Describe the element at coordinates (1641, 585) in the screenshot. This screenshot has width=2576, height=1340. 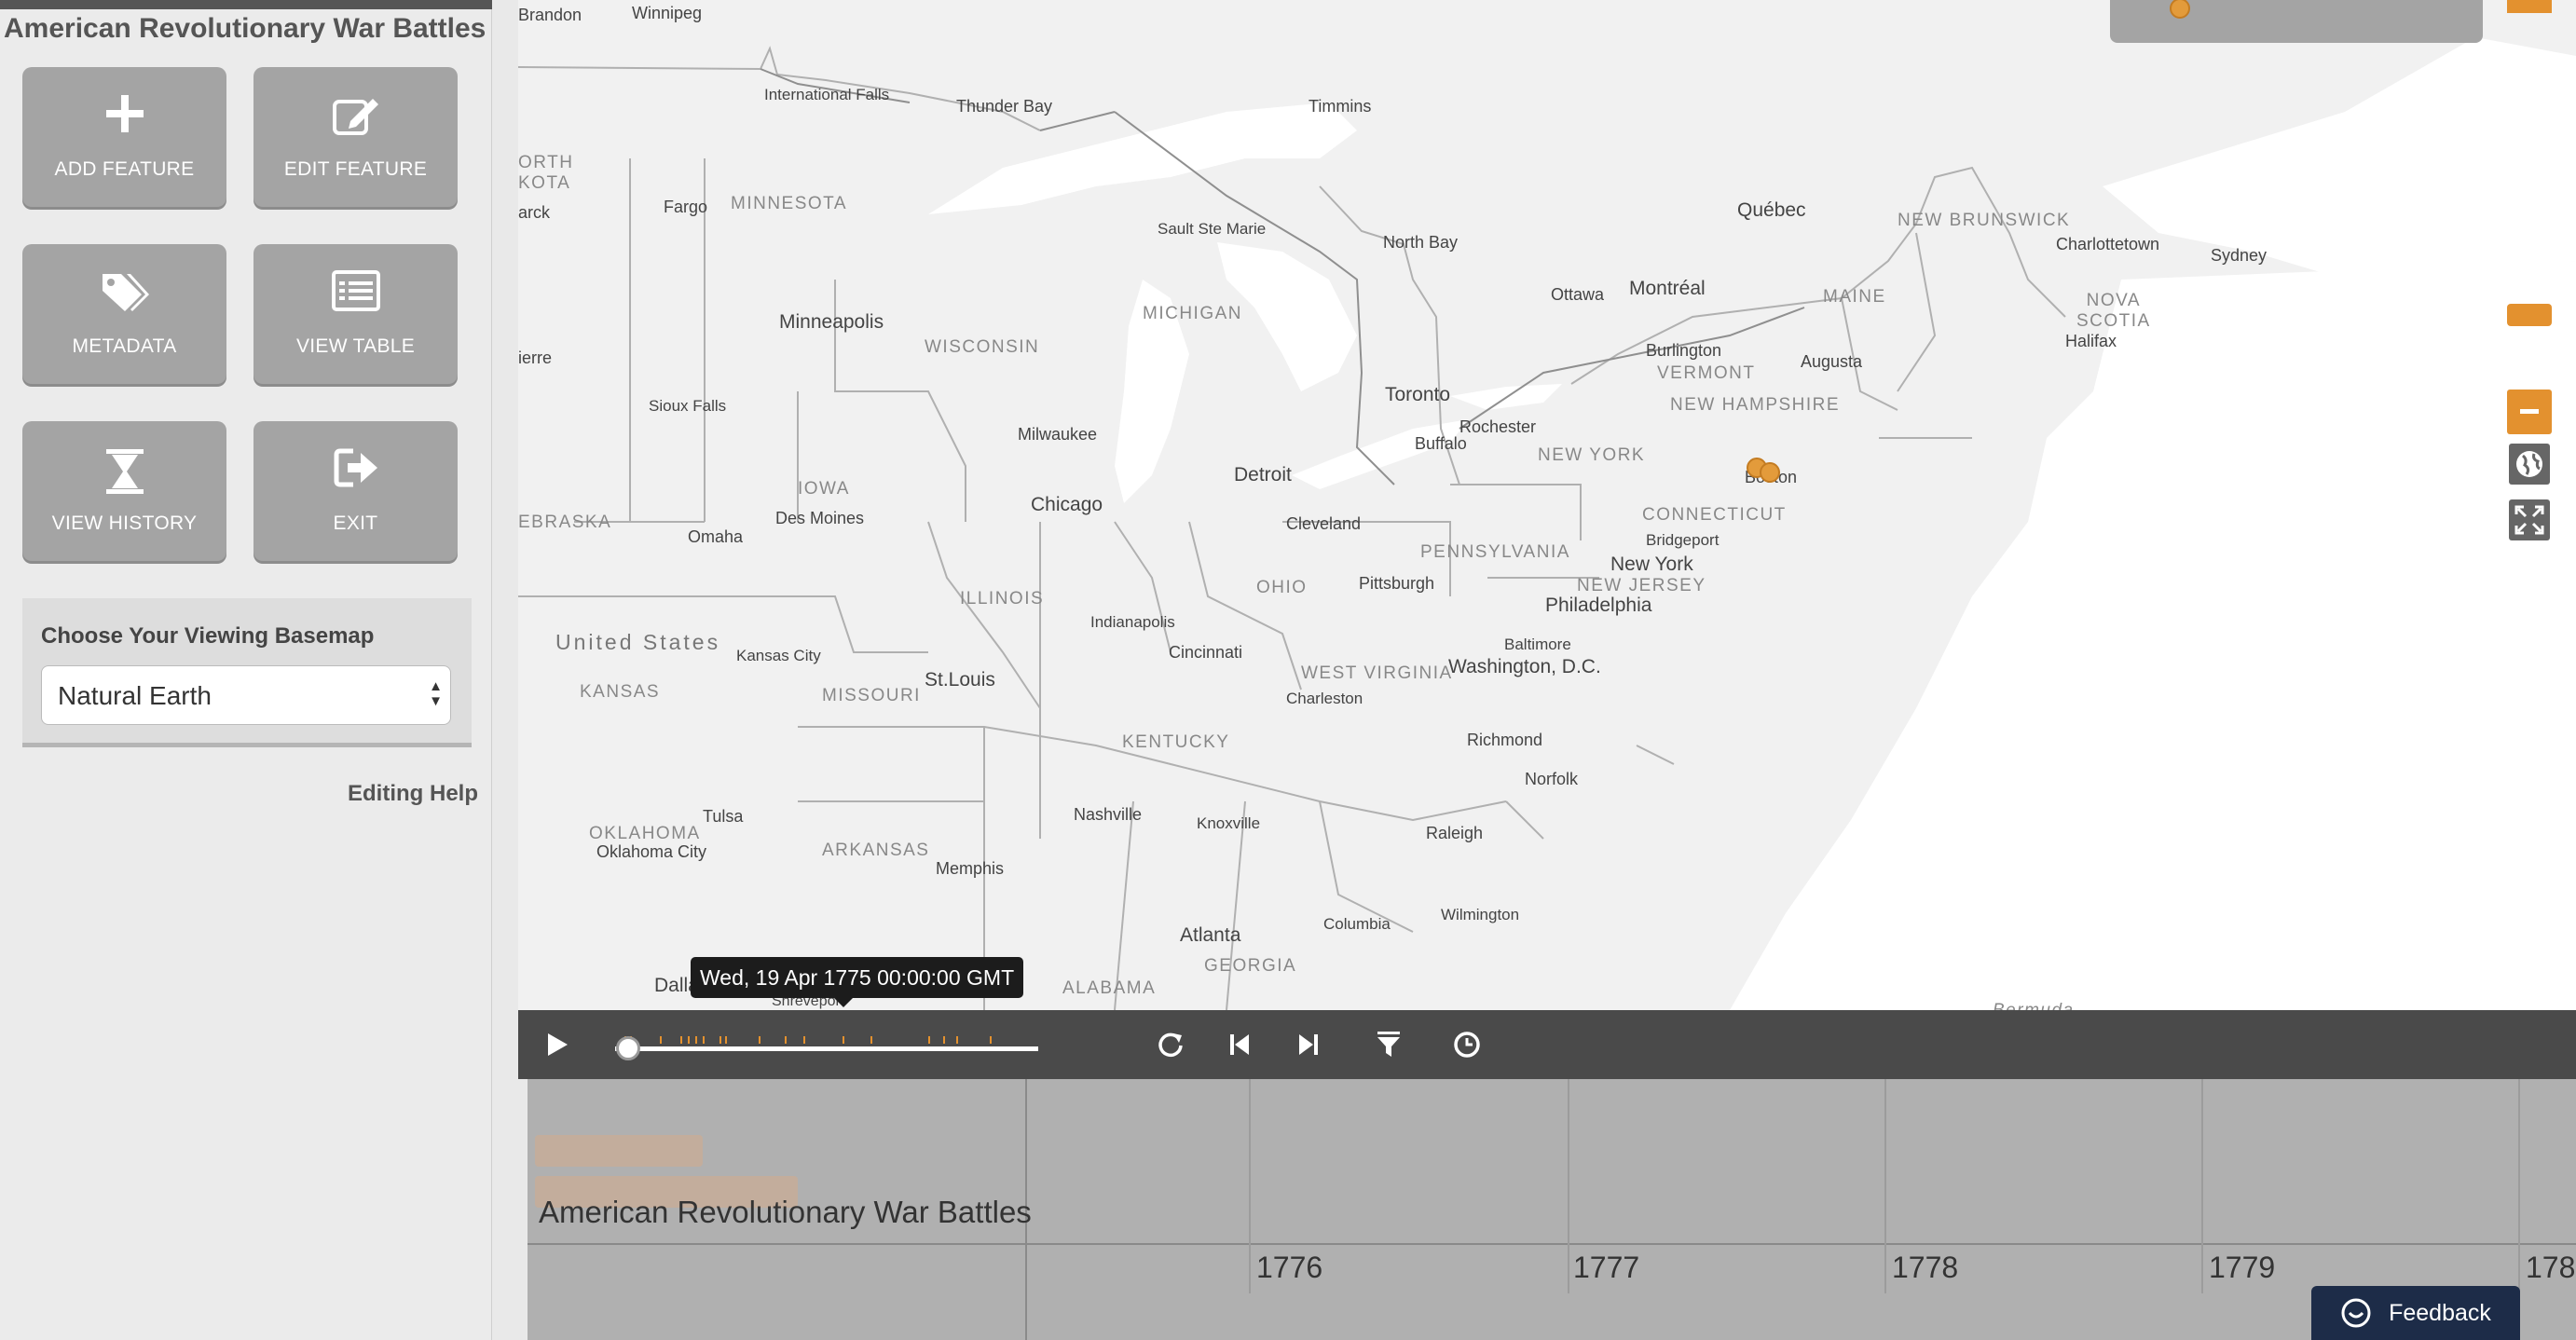
I see `map-label: NEW JERSEY` at that location.